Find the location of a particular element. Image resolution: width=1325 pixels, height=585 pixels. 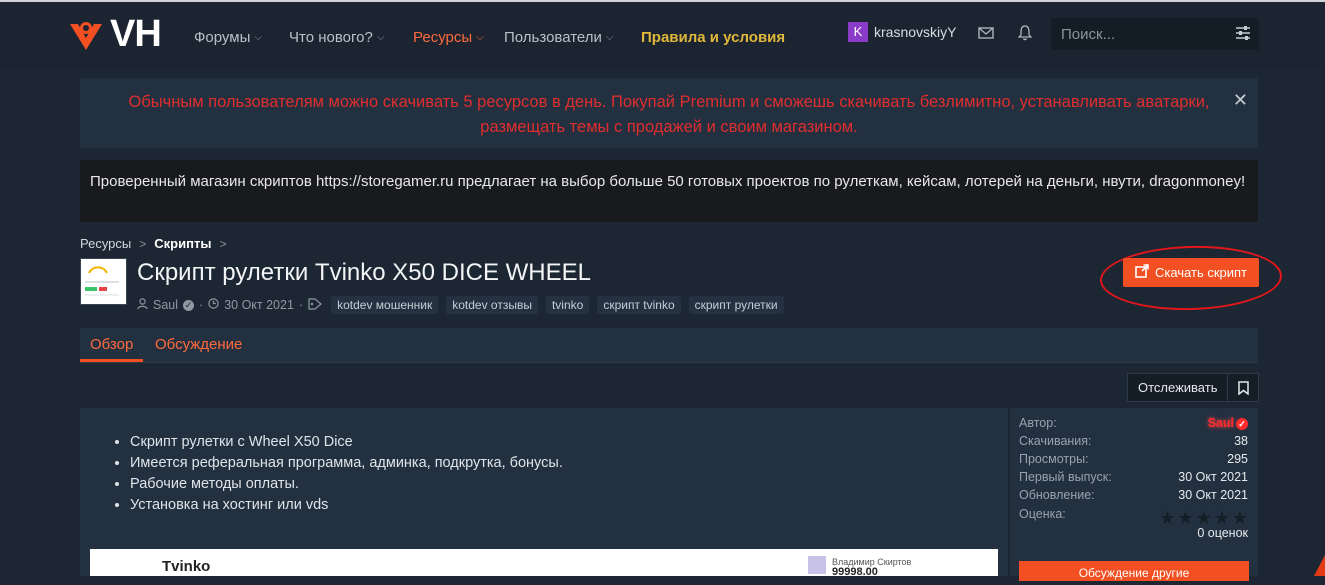

info-label: Скачивания: is located at coordinates (1055, 441).